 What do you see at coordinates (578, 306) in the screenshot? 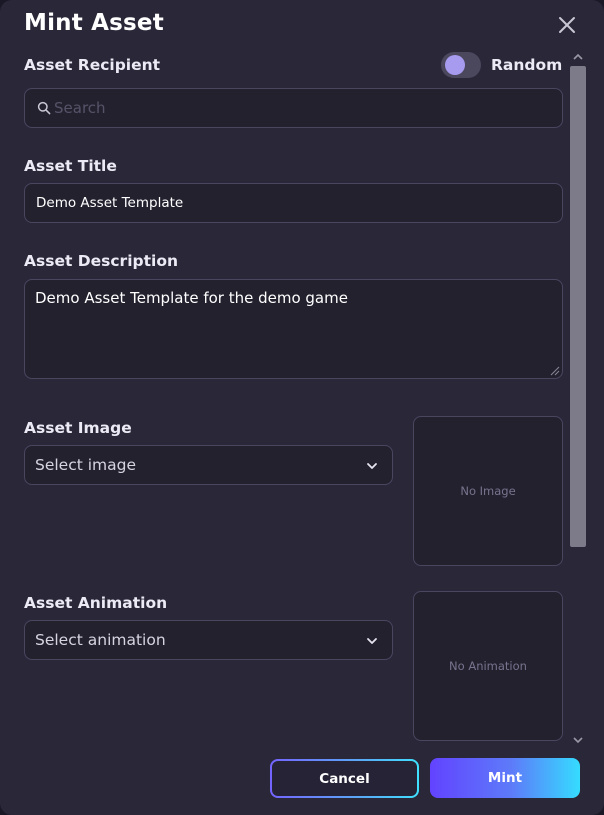
I see `scrollbar-thumb` at bounding box center [578, 306].